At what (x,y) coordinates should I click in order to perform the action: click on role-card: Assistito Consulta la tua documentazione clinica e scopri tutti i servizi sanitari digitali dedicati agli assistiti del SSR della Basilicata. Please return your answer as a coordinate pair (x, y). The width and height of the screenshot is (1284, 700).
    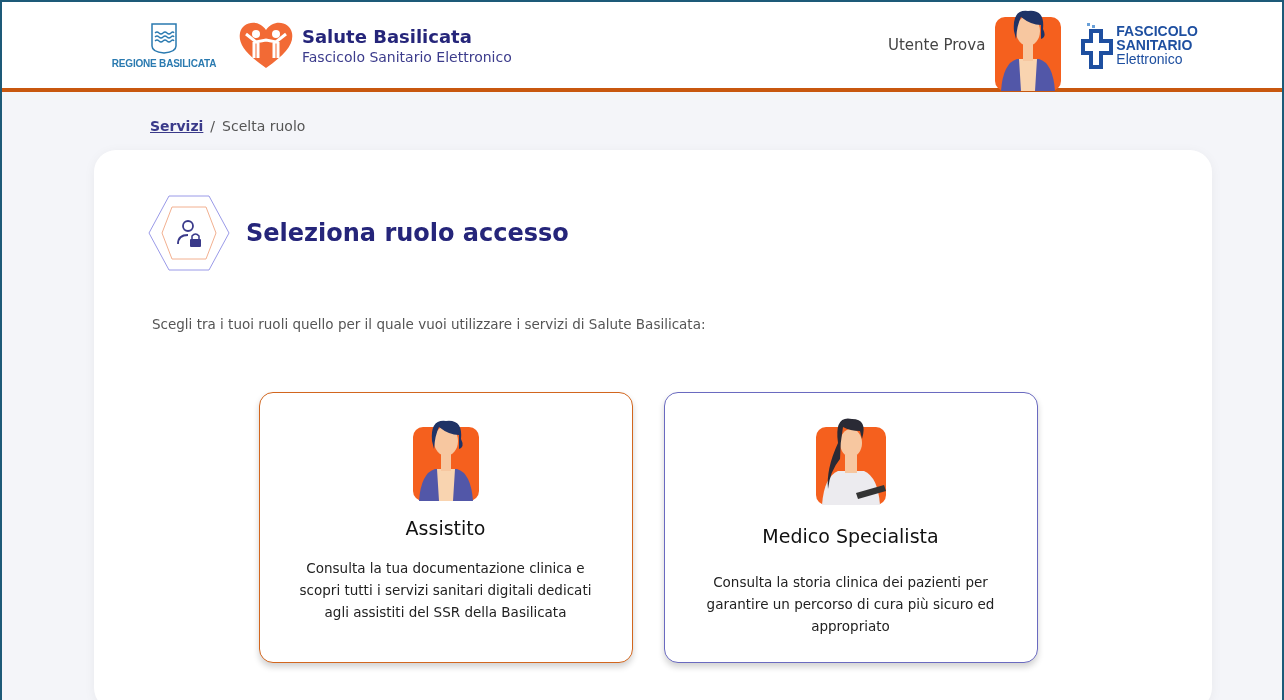
    Looking at the image, I should click on (445, 527).